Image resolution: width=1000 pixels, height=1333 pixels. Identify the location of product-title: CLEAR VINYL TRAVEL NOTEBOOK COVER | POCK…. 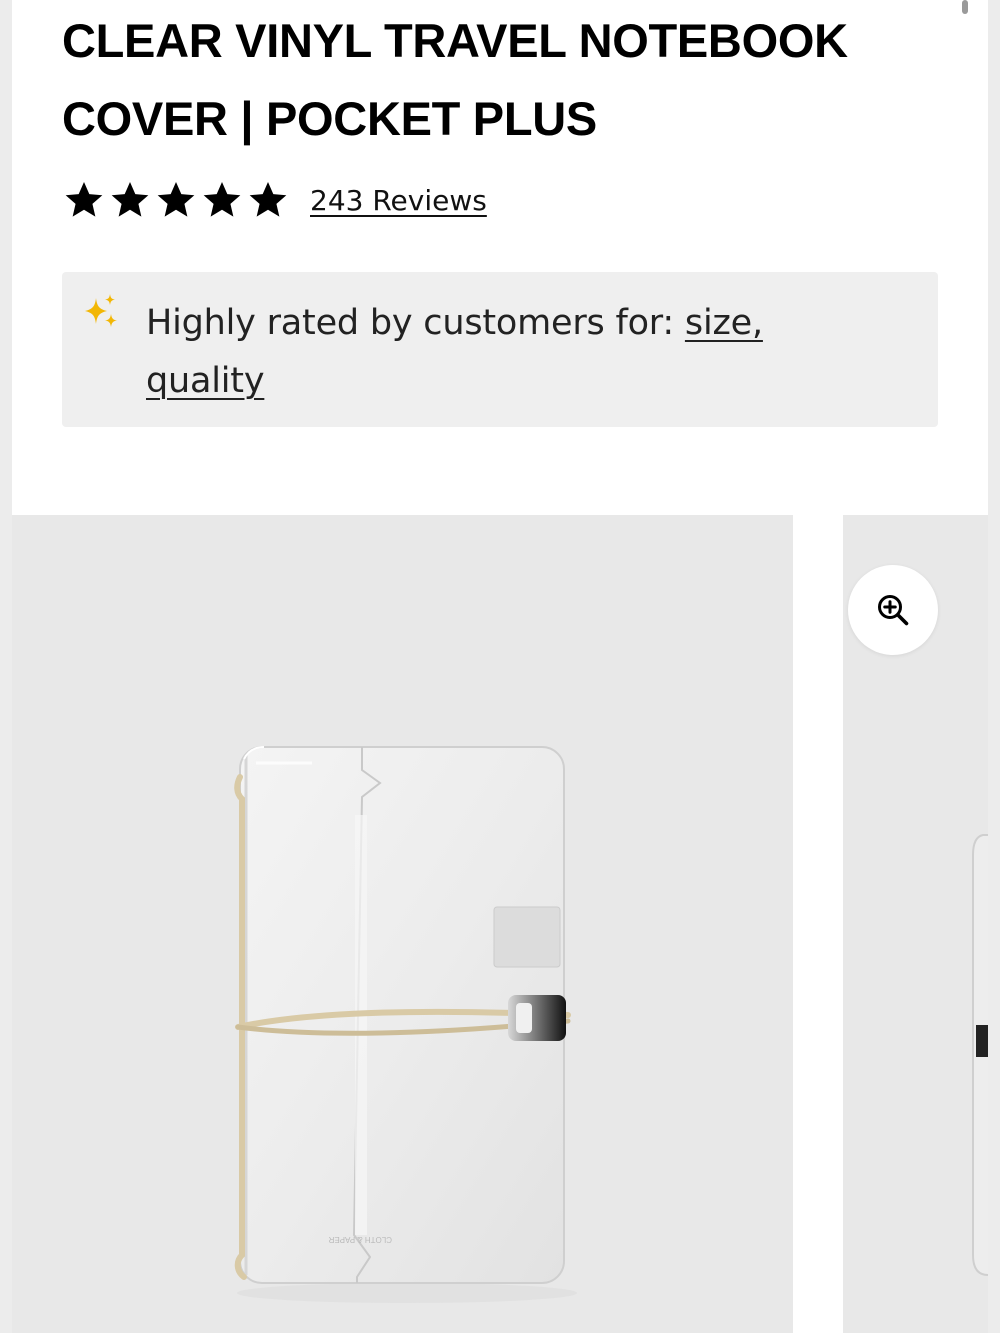
(492, 80).